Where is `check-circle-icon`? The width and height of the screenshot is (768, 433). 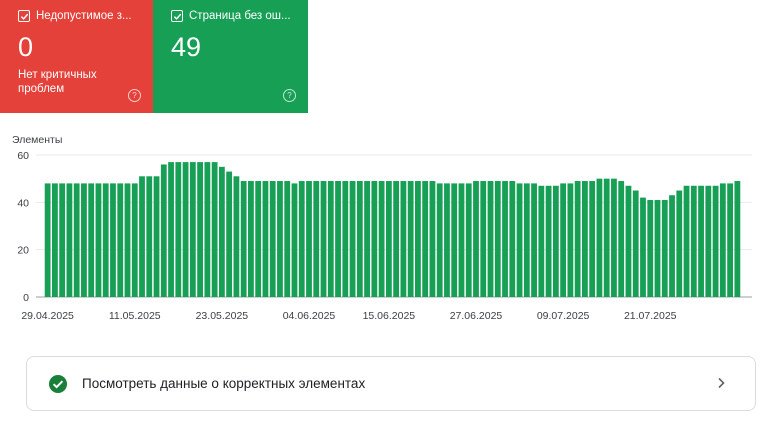 check-circle-icon is located at coordinates (58, 383).